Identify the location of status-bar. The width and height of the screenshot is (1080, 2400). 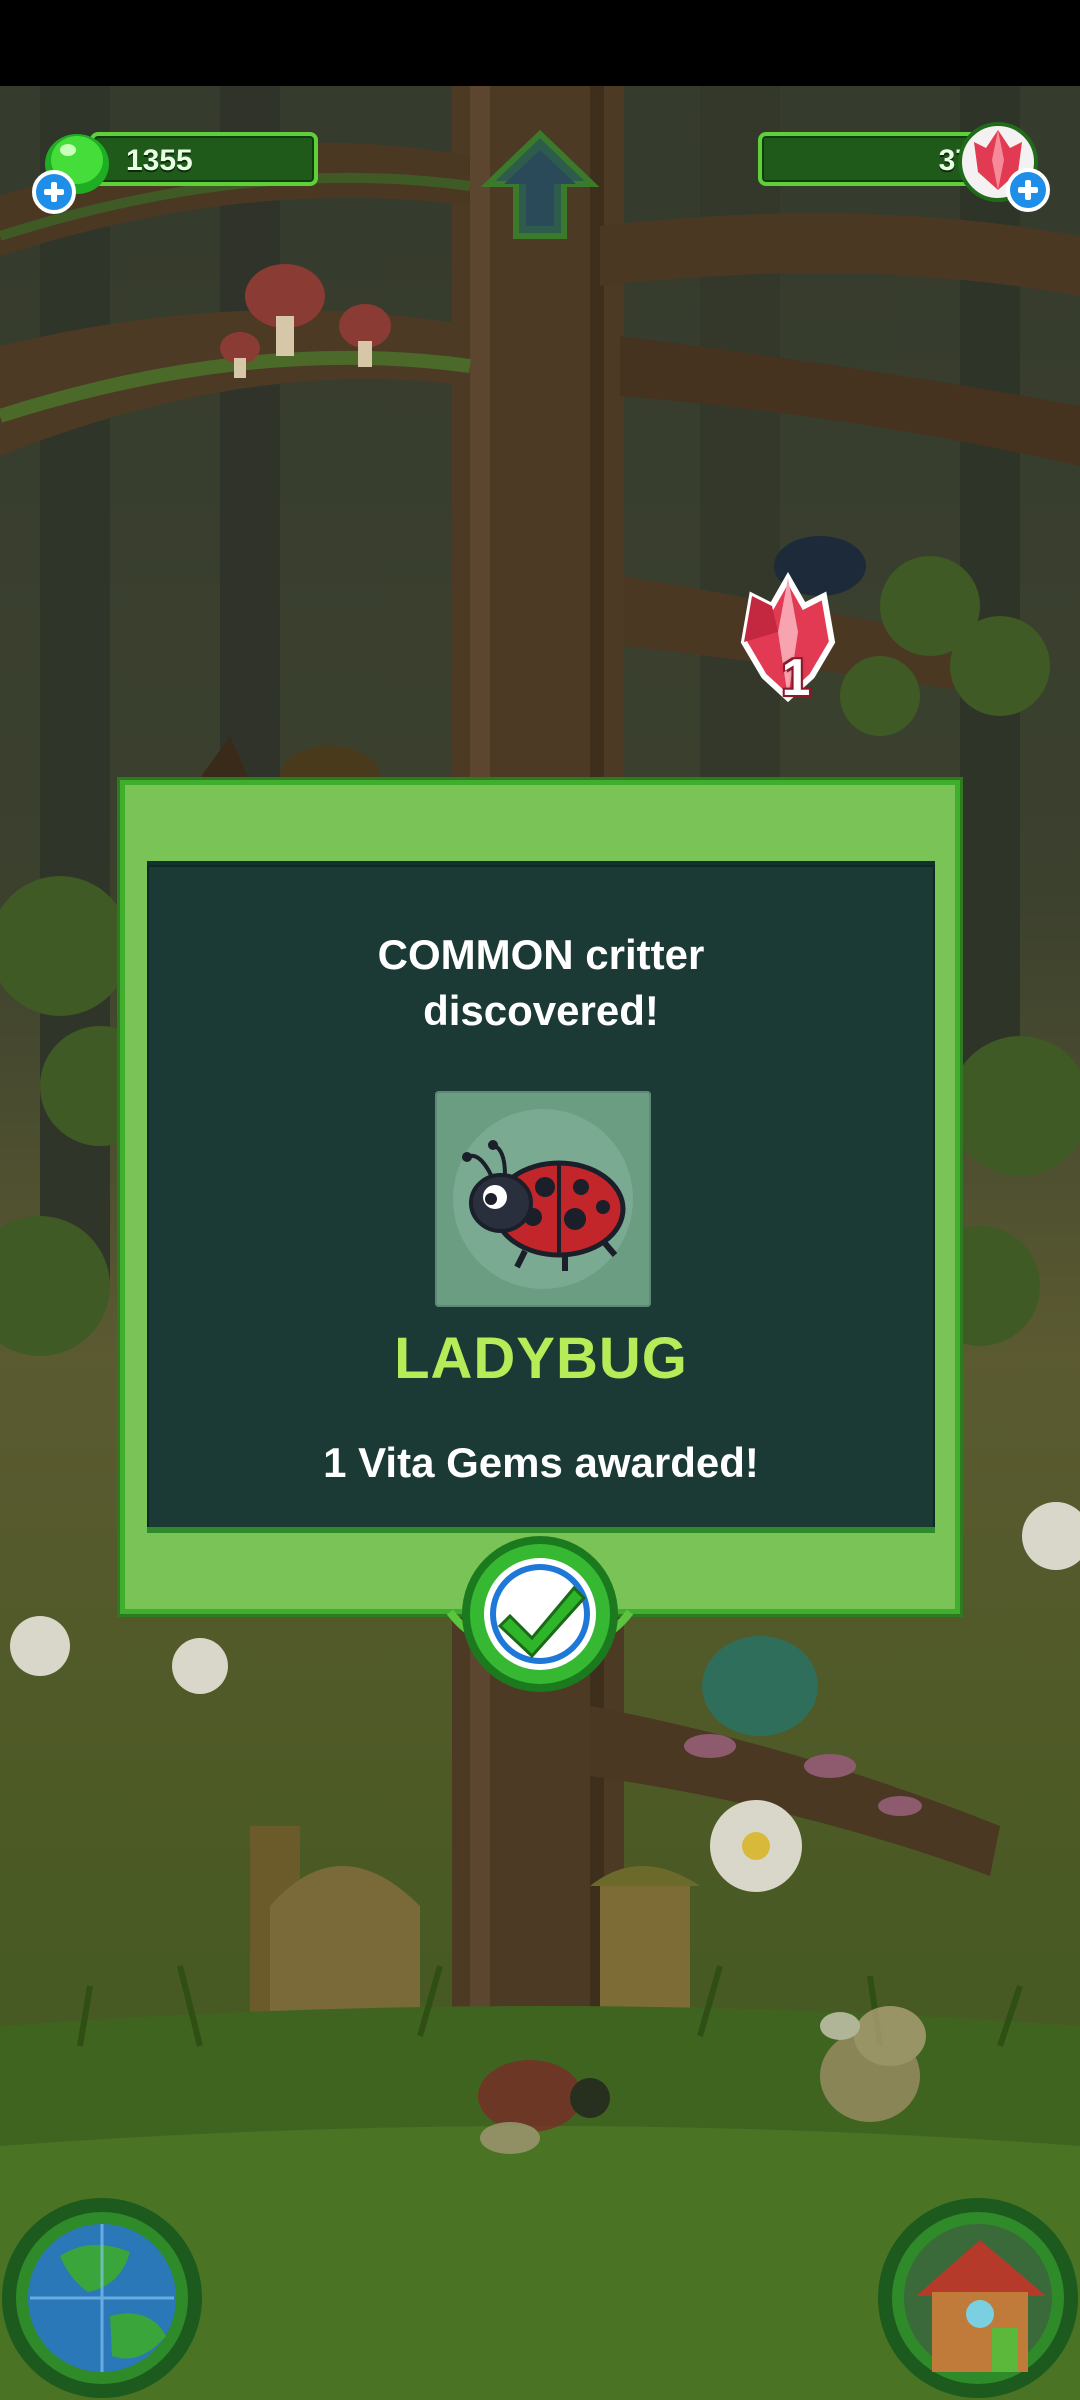
(540, 43).